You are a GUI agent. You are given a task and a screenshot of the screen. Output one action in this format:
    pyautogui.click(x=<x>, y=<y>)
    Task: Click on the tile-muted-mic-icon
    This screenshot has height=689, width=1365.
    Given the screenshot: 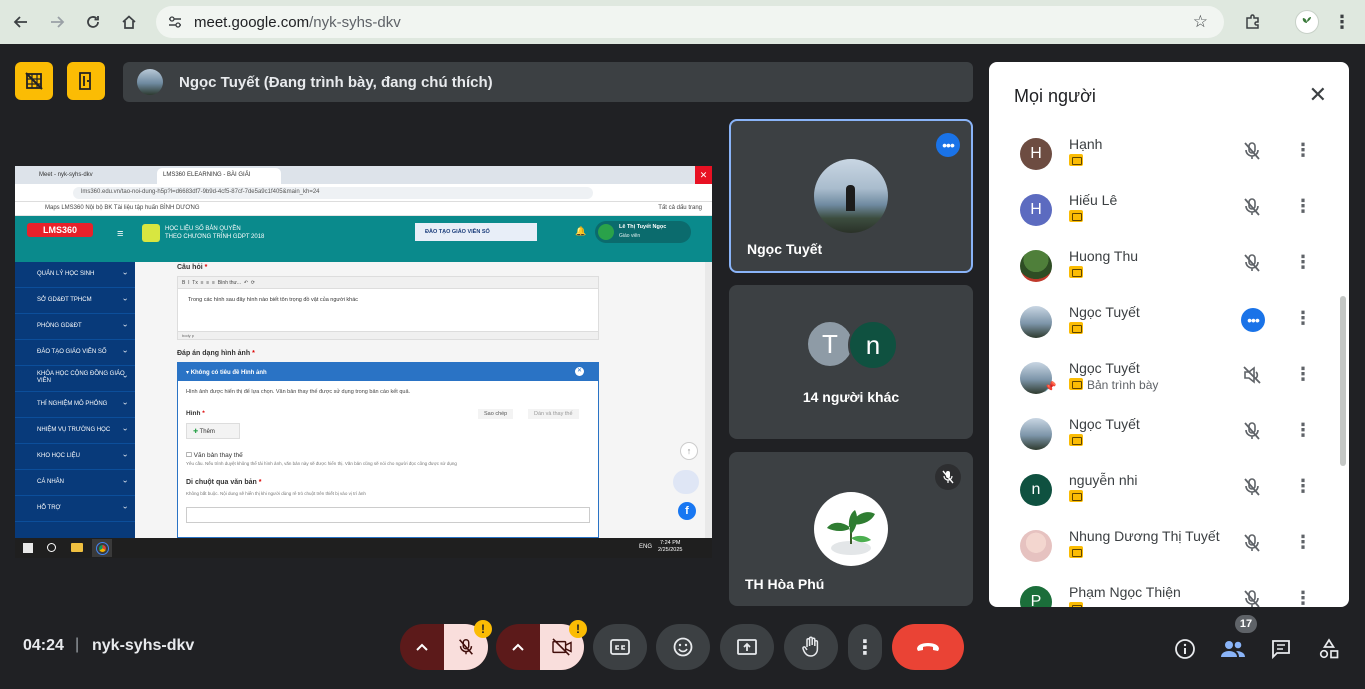 What is the action you would take?
    pyautogui.click(x=948, y=477)
    